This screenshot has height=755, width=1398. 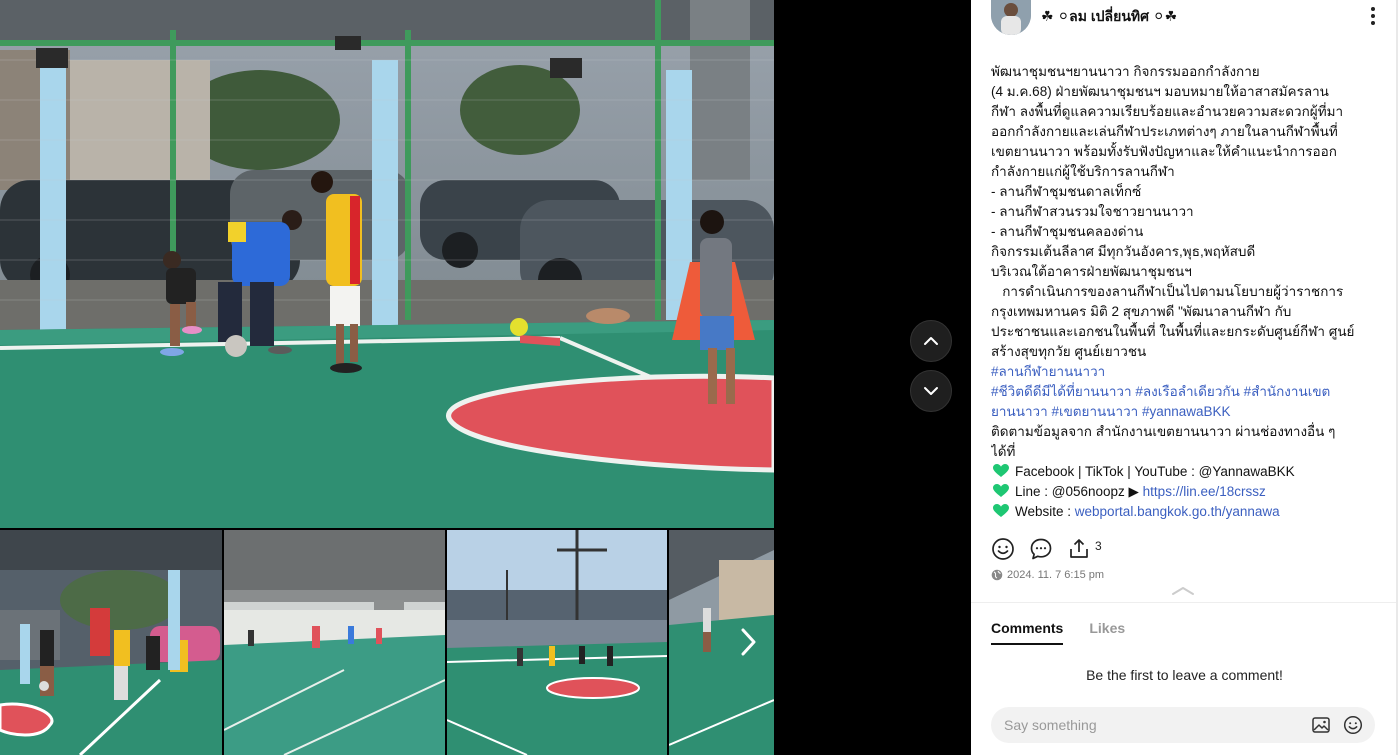 What do you see at coordinates (1092, 211) in the screenshot?
I see `post-text-line: - ลานกีฬาสวนรวมใจชาวยานนาวา` at bounding box center [1092, 211].